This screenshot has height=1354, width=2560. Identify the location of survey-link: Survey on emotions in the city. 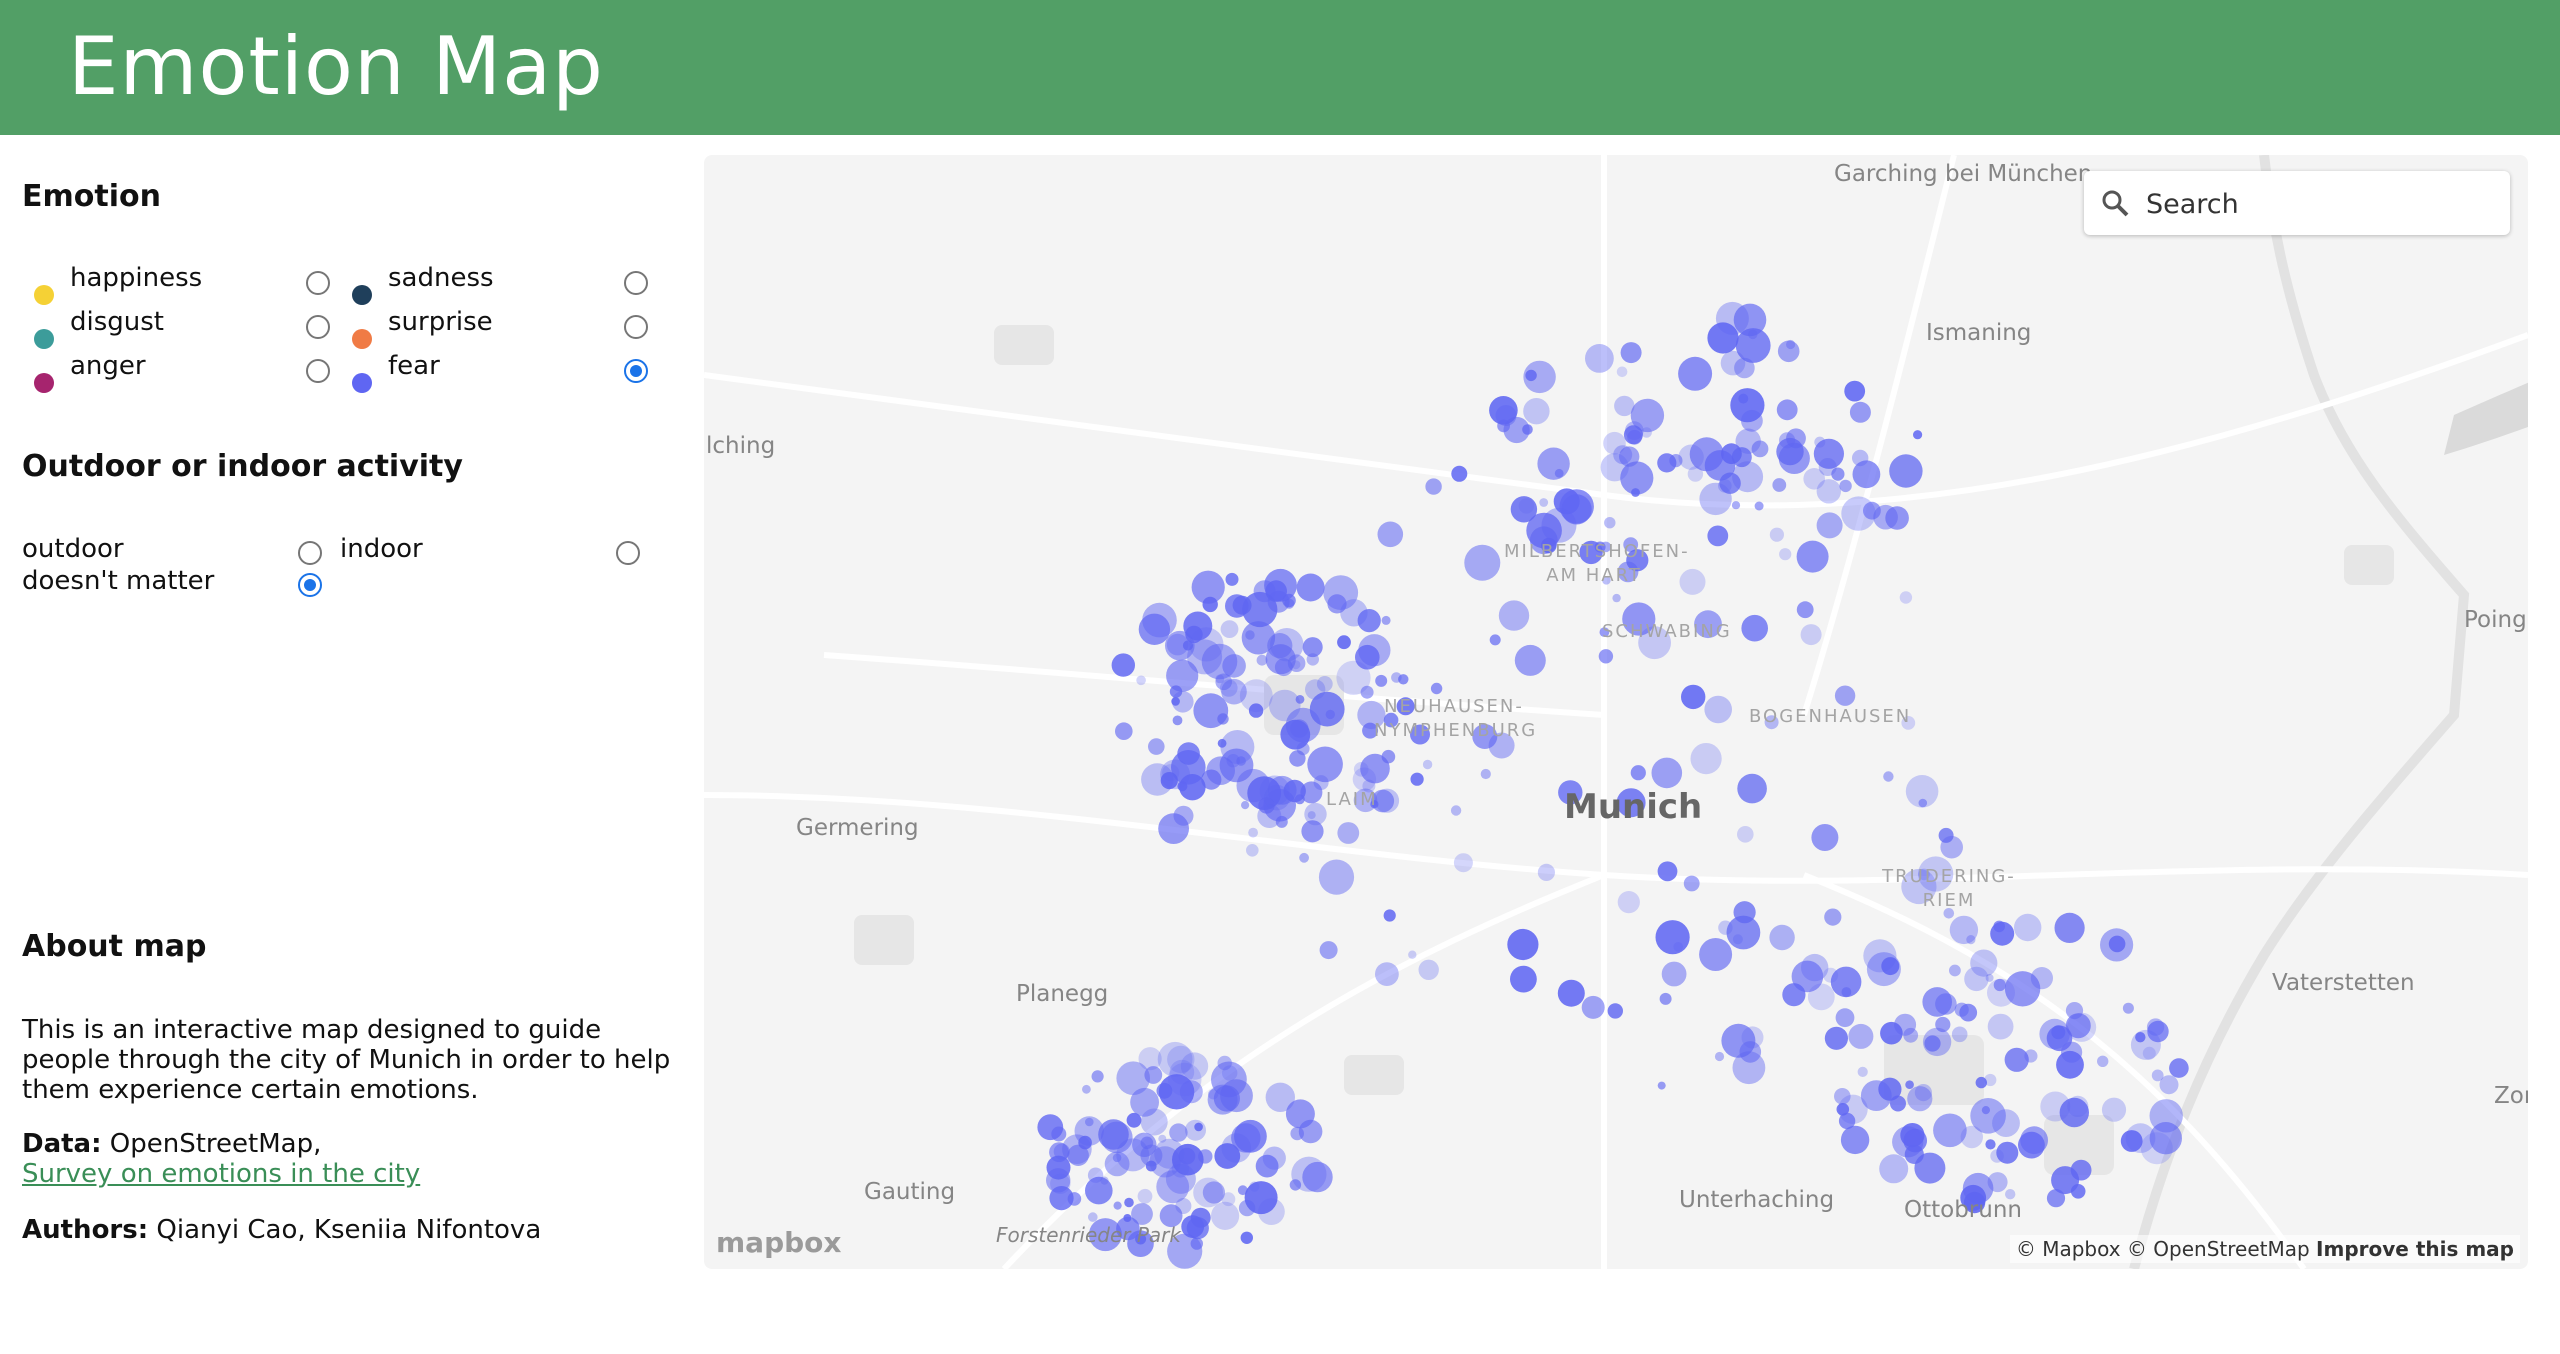
(221, 1174).